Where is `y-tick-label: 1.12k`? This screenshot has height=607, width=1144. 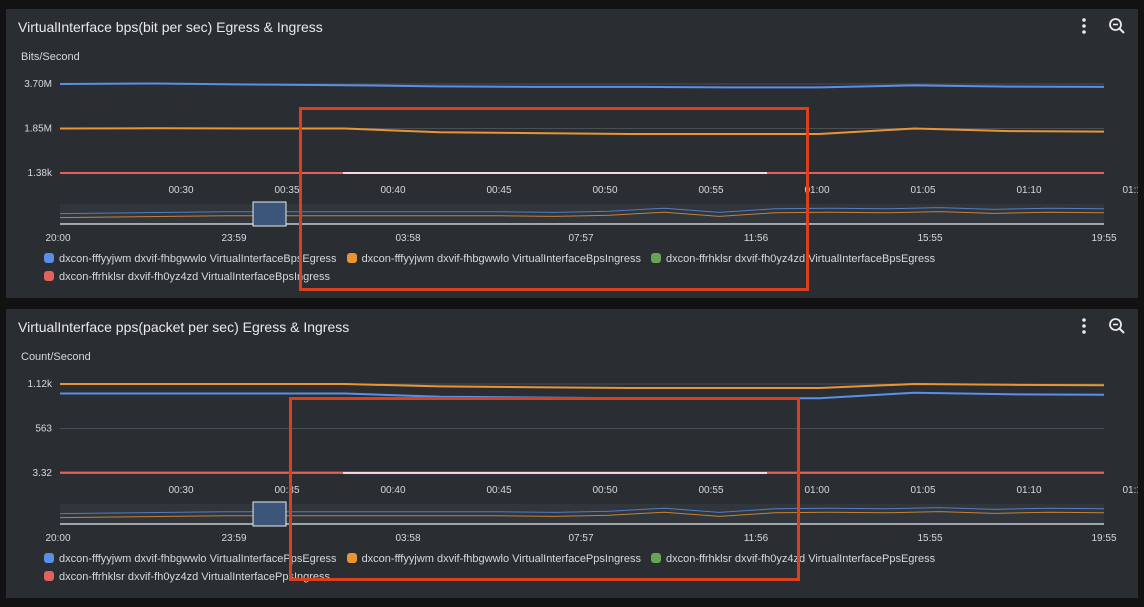
y-tick-label: 1.12k is located at coordinates (40, 384).